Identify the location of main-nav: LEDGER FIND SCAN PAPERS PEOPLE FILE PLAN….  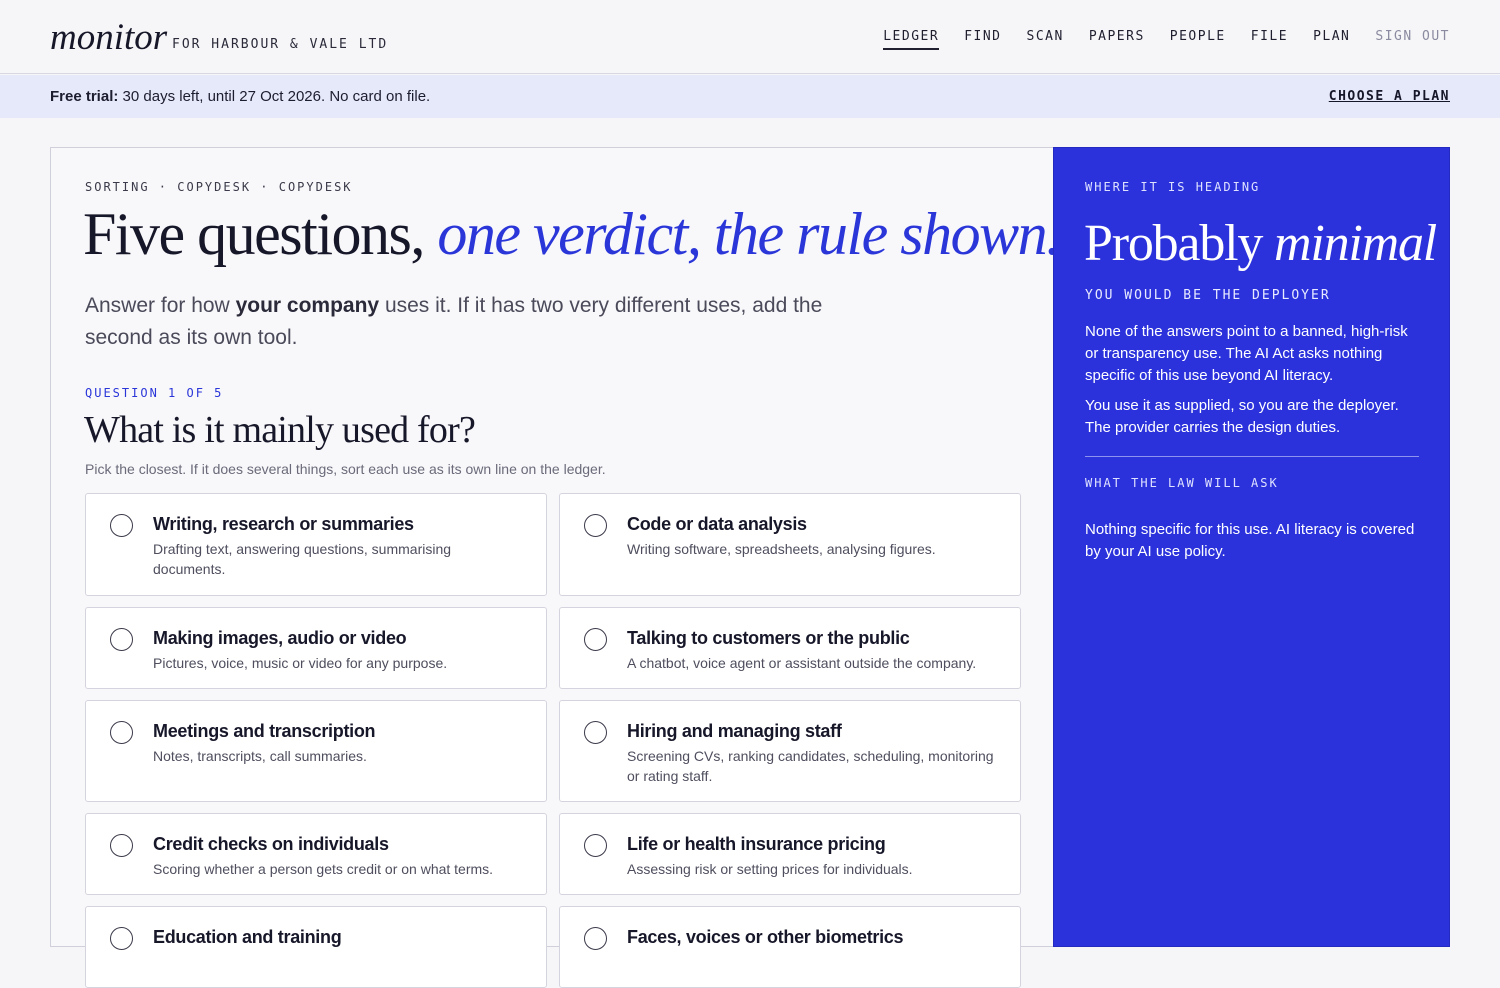
(1166, 39).